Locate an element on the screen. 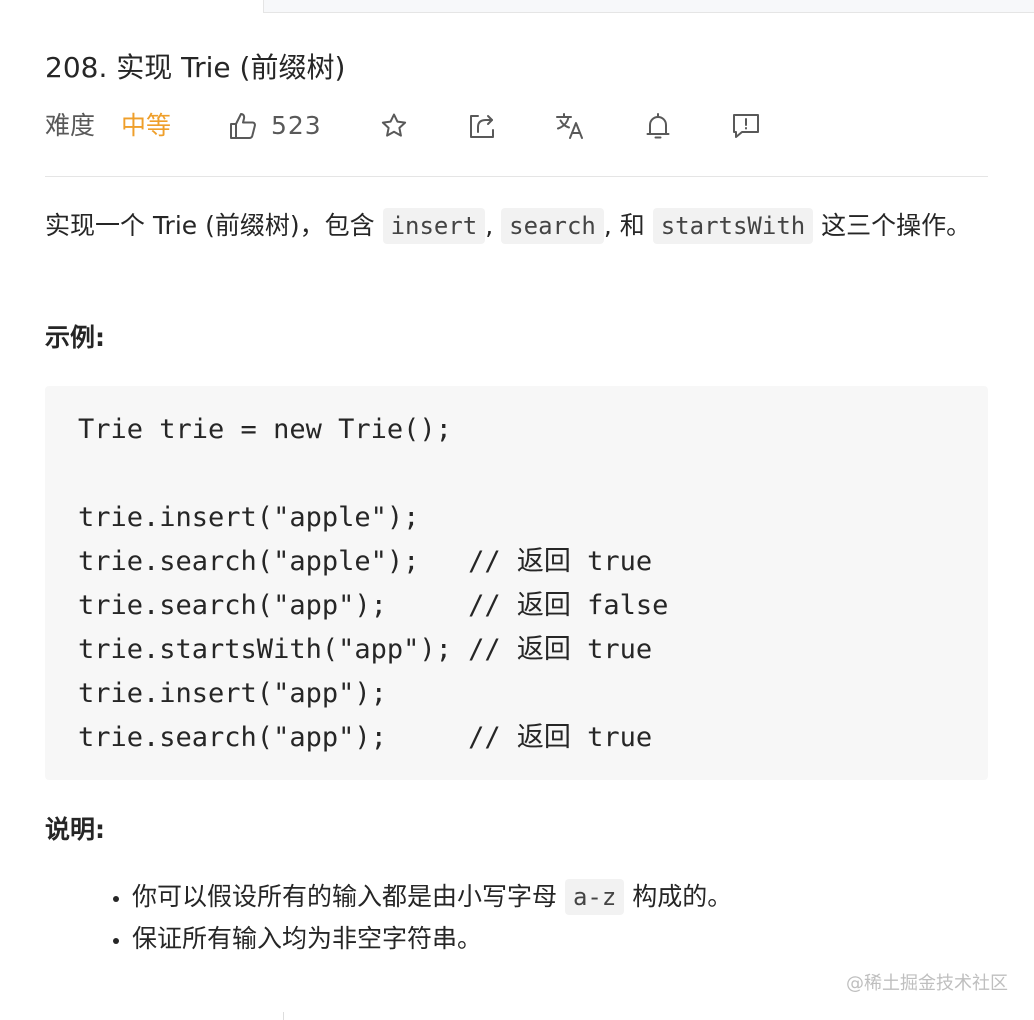 The image size is (1034, 1020). difficulty-label: 难度 is located at coordinates (70, 125).